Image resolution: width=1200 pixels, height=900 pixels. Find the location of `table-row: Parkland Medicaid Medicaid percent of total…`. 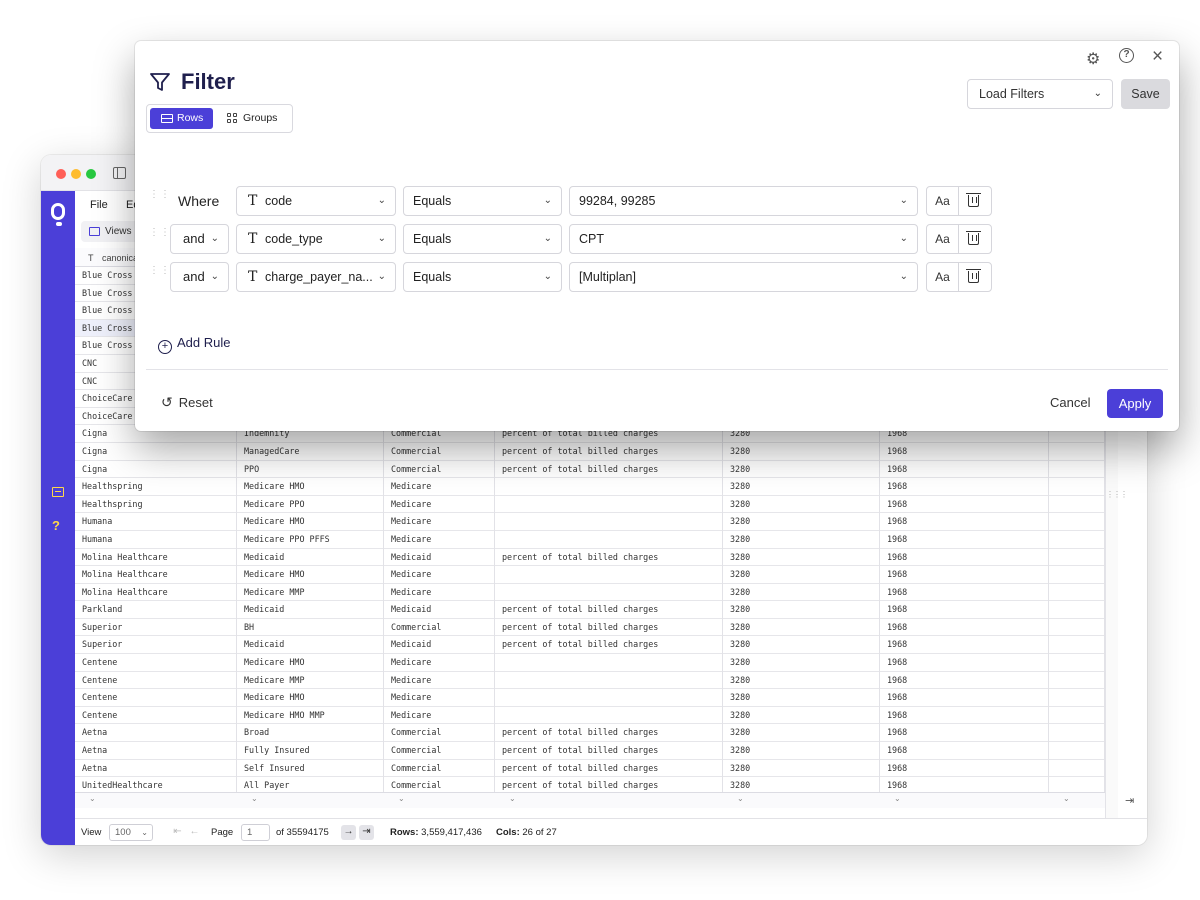

table-row: Parkland Medicaid Medicaid percent of total… is located at coordinates (590, 610).